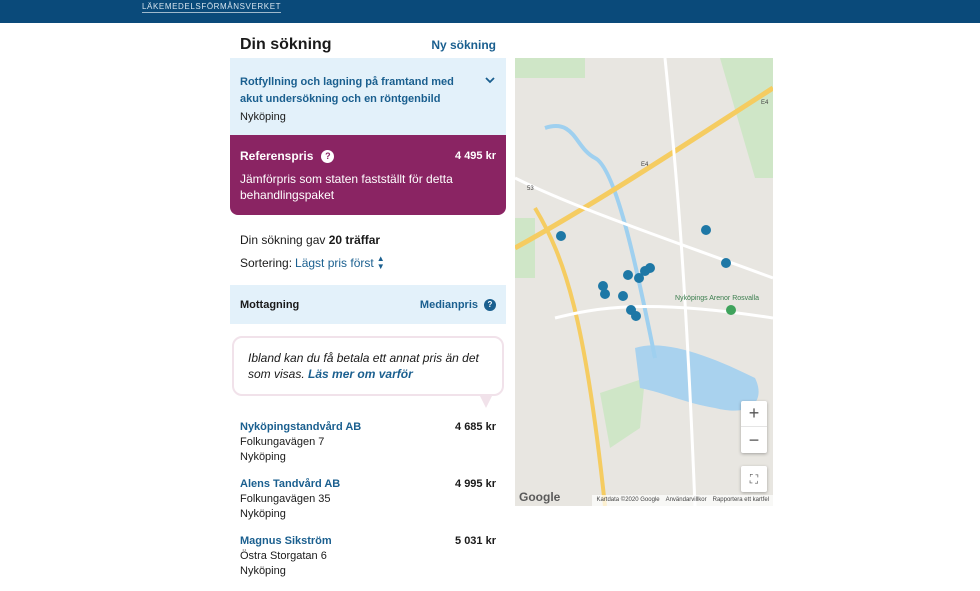 The width and height of the screenshot is (980, 591). I want to click on column-median: Medianpris, so click(449, 305).